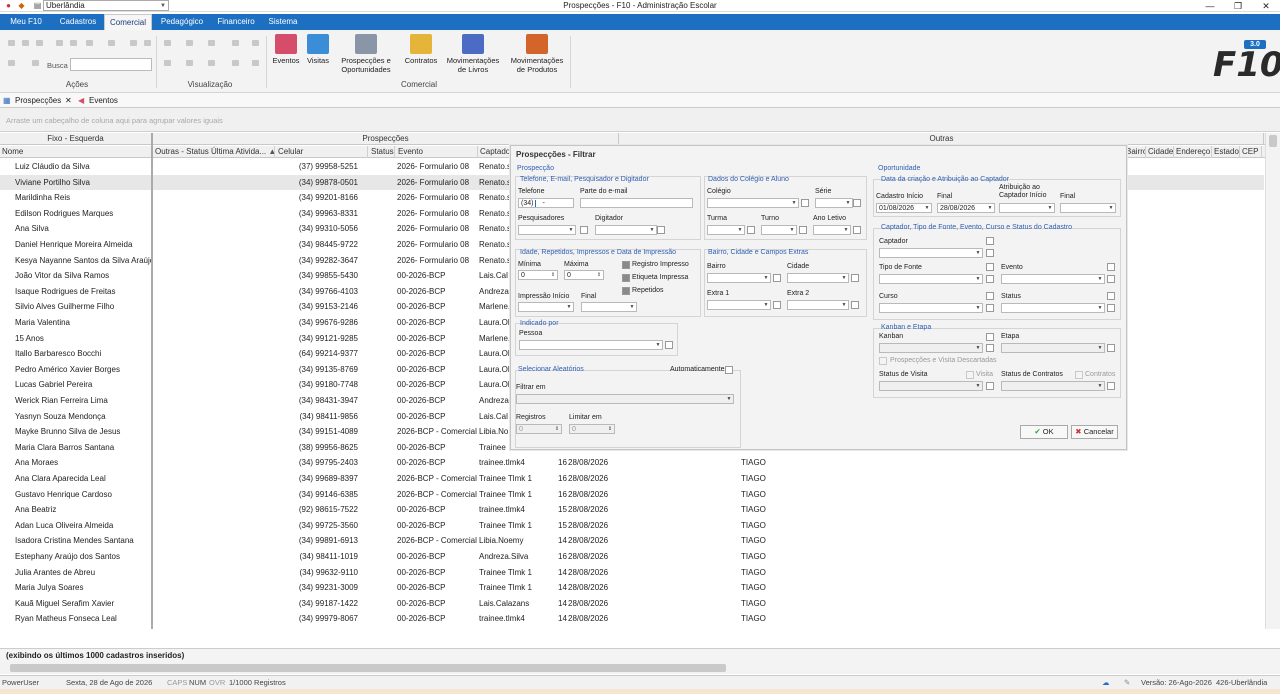 Image resolution: width=1280 pixels, height=694 pixels. What do you see at coordinates (38, 100) in the screenshot?
I see `tab-prospeccoes: Prospecções` at bounding box center [38, 100].